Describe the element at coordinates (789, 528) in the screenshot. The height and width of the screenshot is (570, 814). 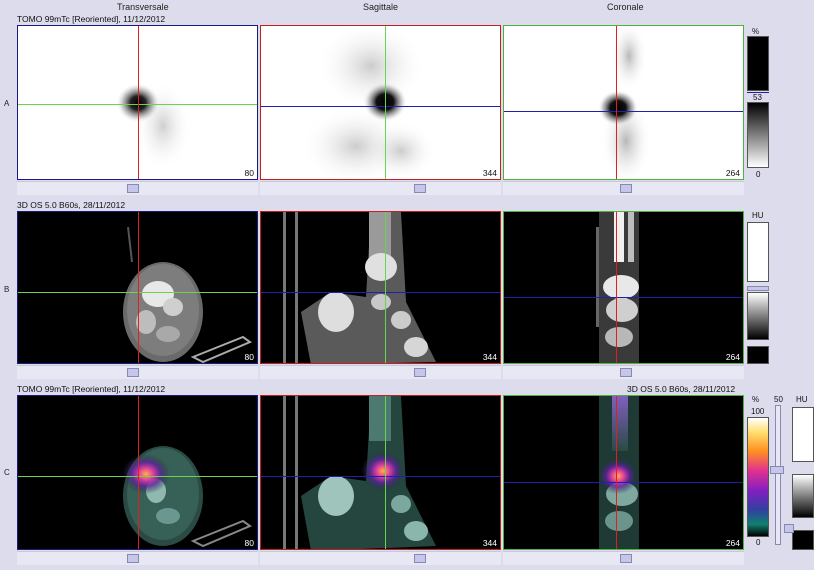
I see `hu-window-handle` at that location.